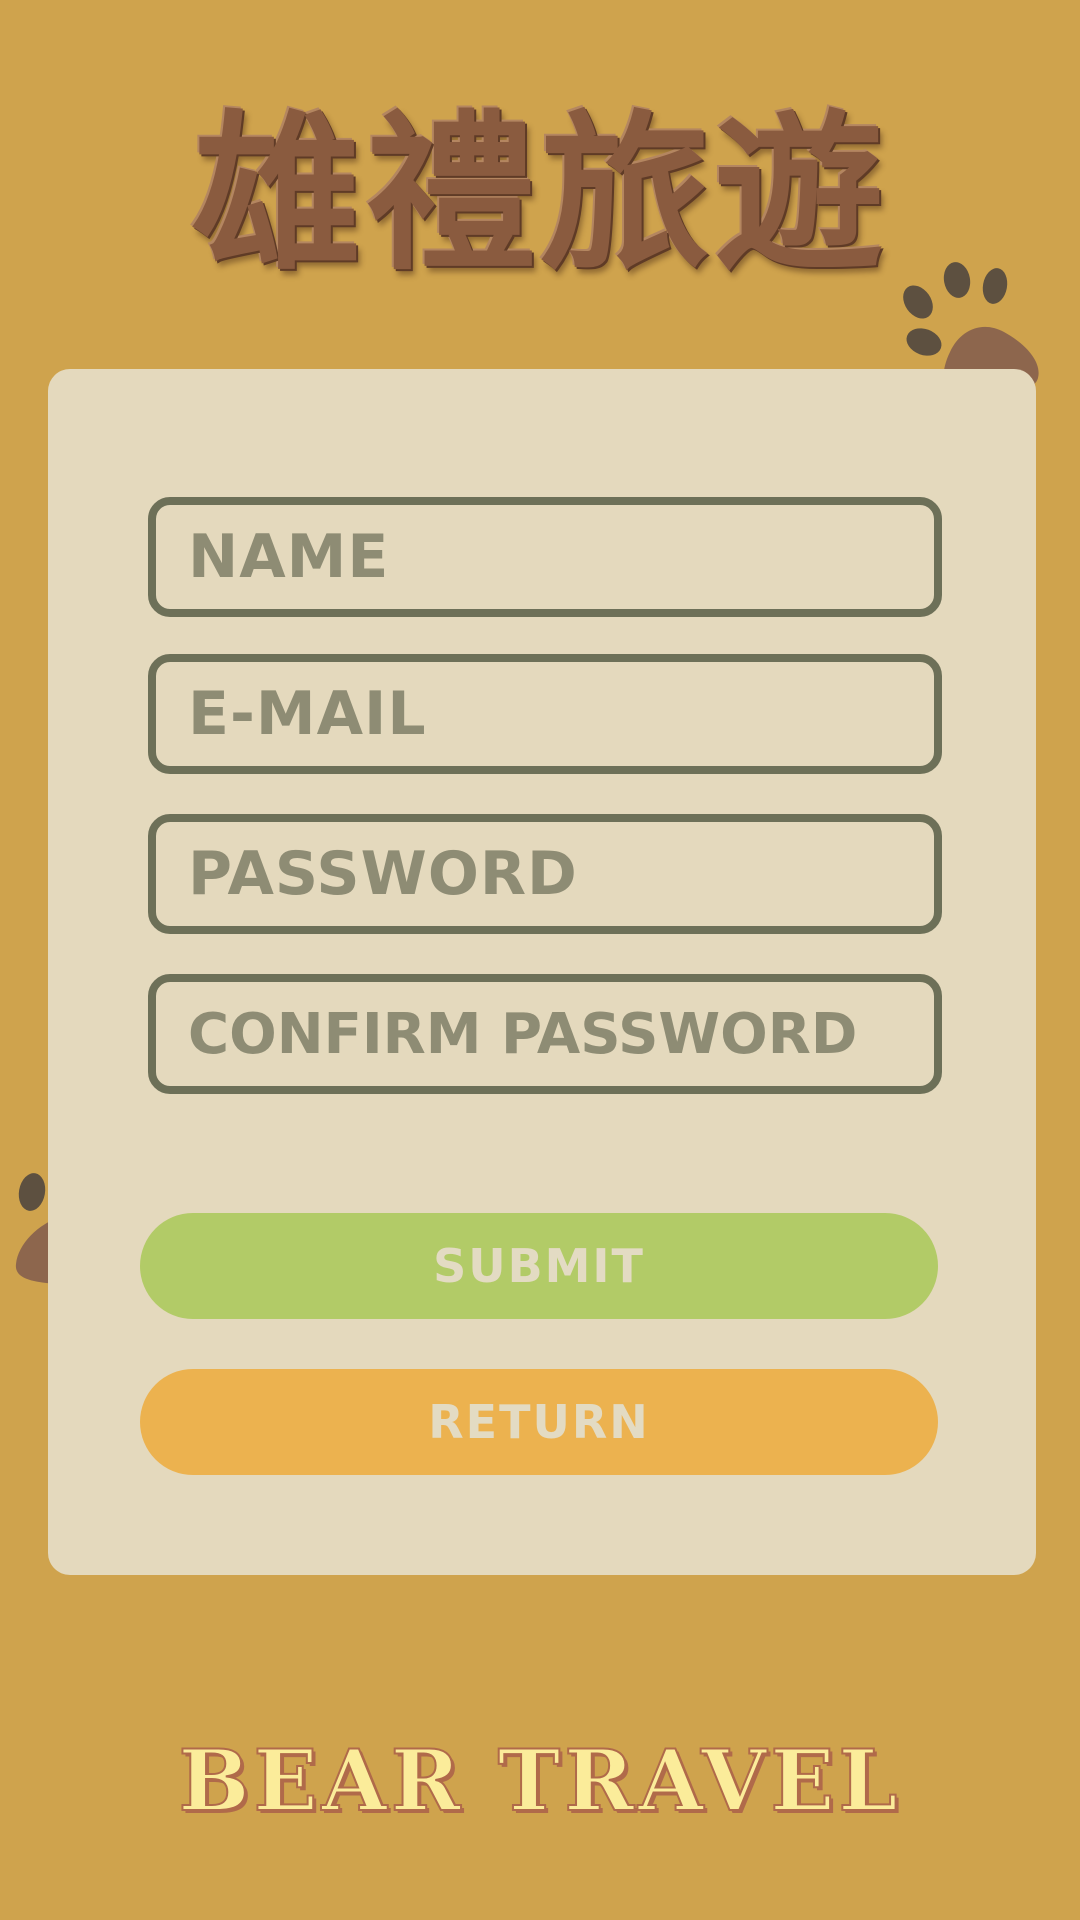  I want to click on name-input, so click(545, 557).